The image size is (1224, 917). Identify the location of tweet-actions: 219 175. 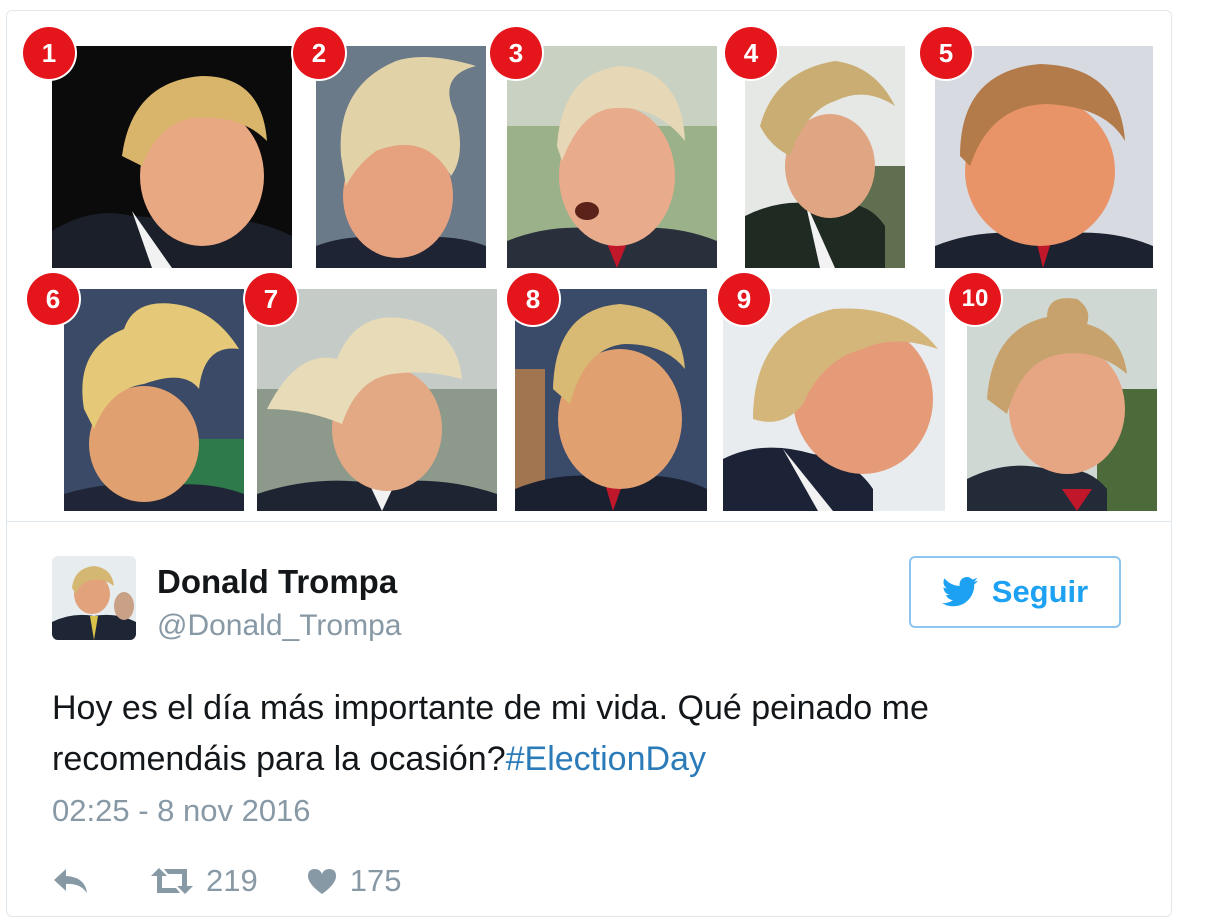
(226, 881).